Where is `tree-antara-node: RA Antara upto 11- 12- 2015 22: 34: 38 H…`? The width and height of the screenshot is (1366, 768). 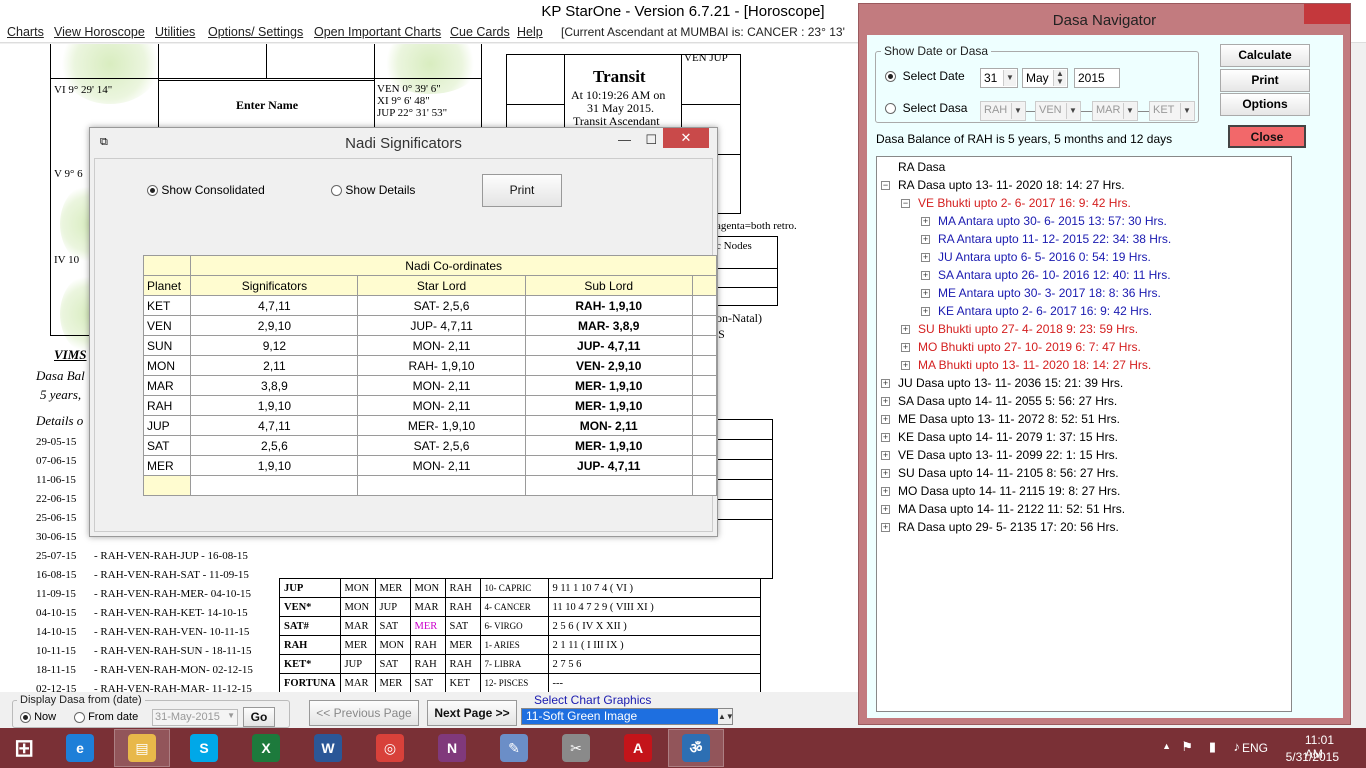 tree-antara-node: RA Antara upto 11- 12- 2015 22: 34: 38 H… is located at coordinates (1054, 239).